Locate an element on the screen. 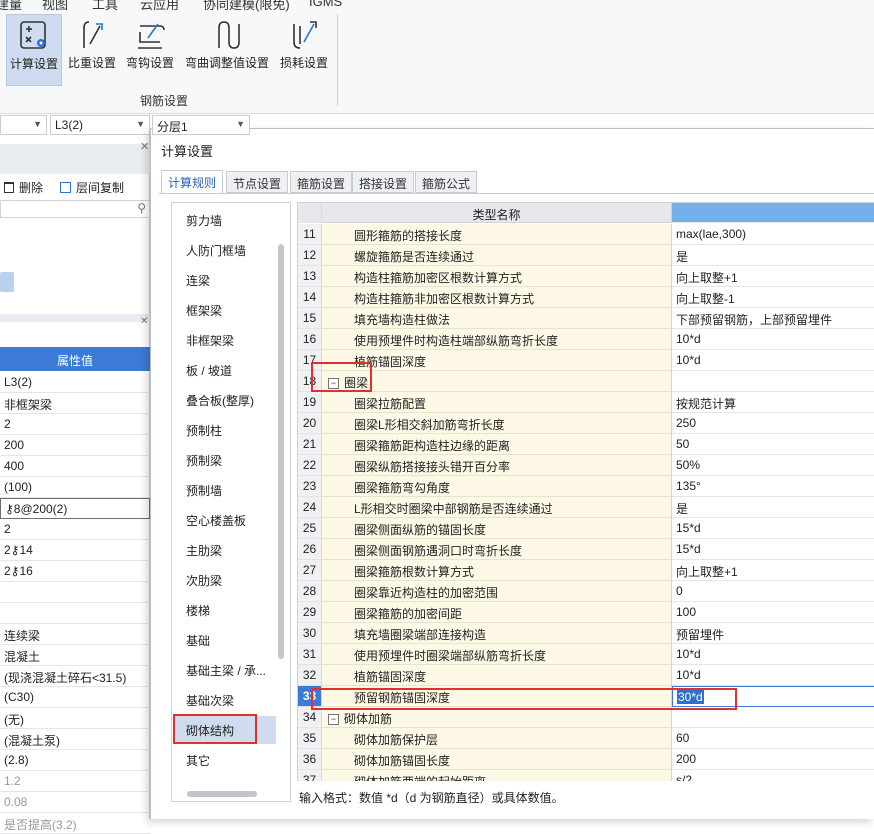  grid-row: 24 L形相交时圈梁中部钢筋是否连续通过 是 is located at coordinates (586, 507).